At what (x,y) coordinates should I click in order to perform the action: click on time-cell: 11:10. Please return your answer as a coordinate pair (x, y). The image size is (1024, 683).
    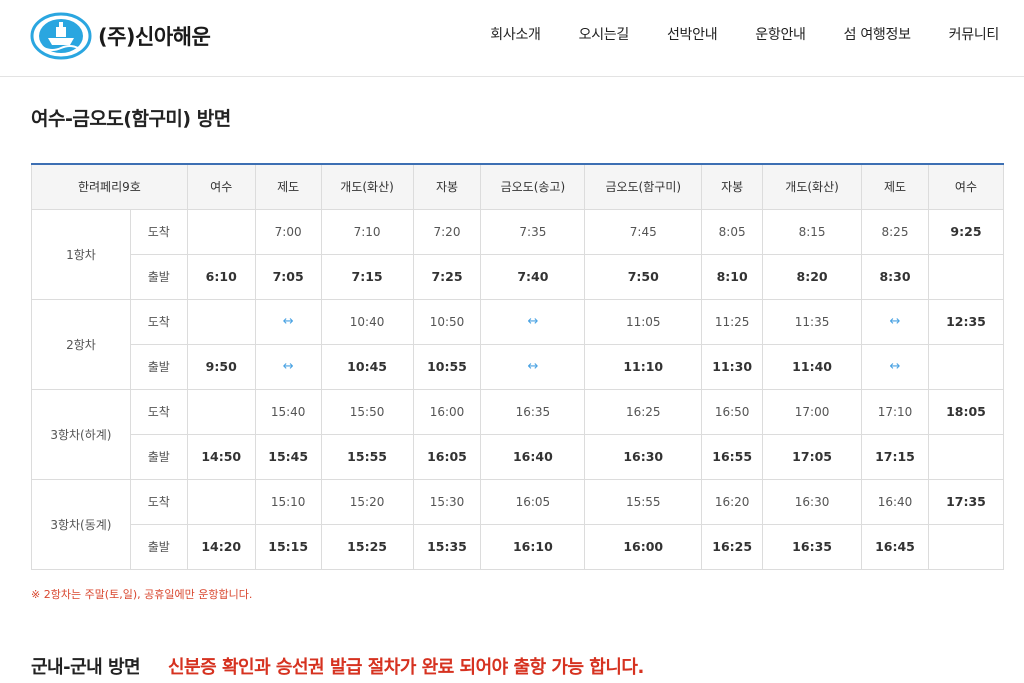
    Looking at the image, I should click on (643, 366).